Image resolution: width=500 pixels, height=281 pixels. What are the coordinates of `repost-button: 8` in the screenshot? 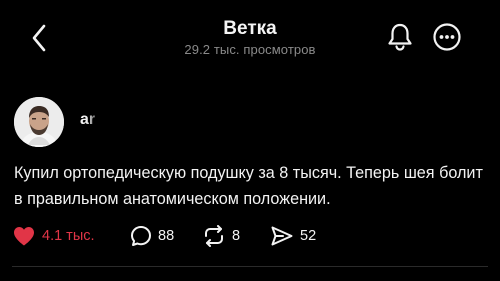 It's located at (221, 236).